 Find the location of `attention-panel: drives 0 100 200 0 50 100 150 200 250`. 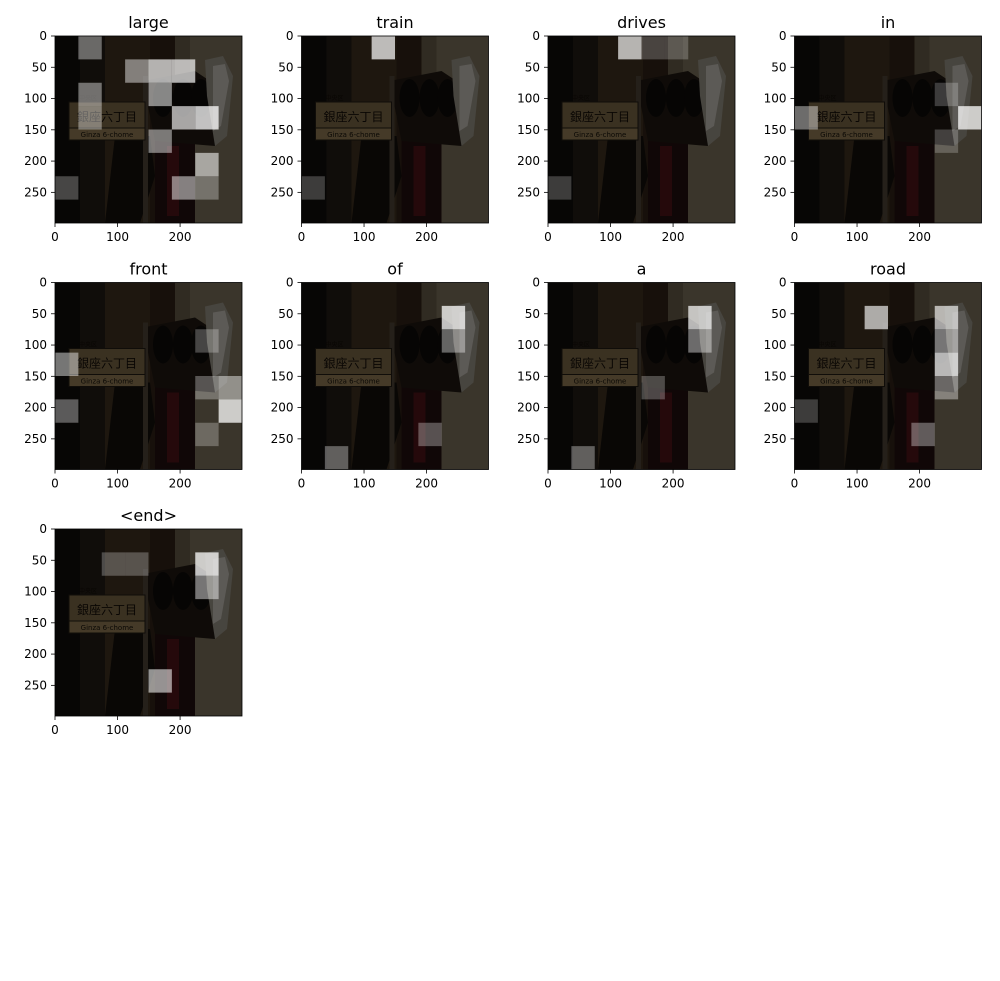

attention-panel: drives 0 100 200 0 50 100 150 200 250 is located at coordinates (626, 128).